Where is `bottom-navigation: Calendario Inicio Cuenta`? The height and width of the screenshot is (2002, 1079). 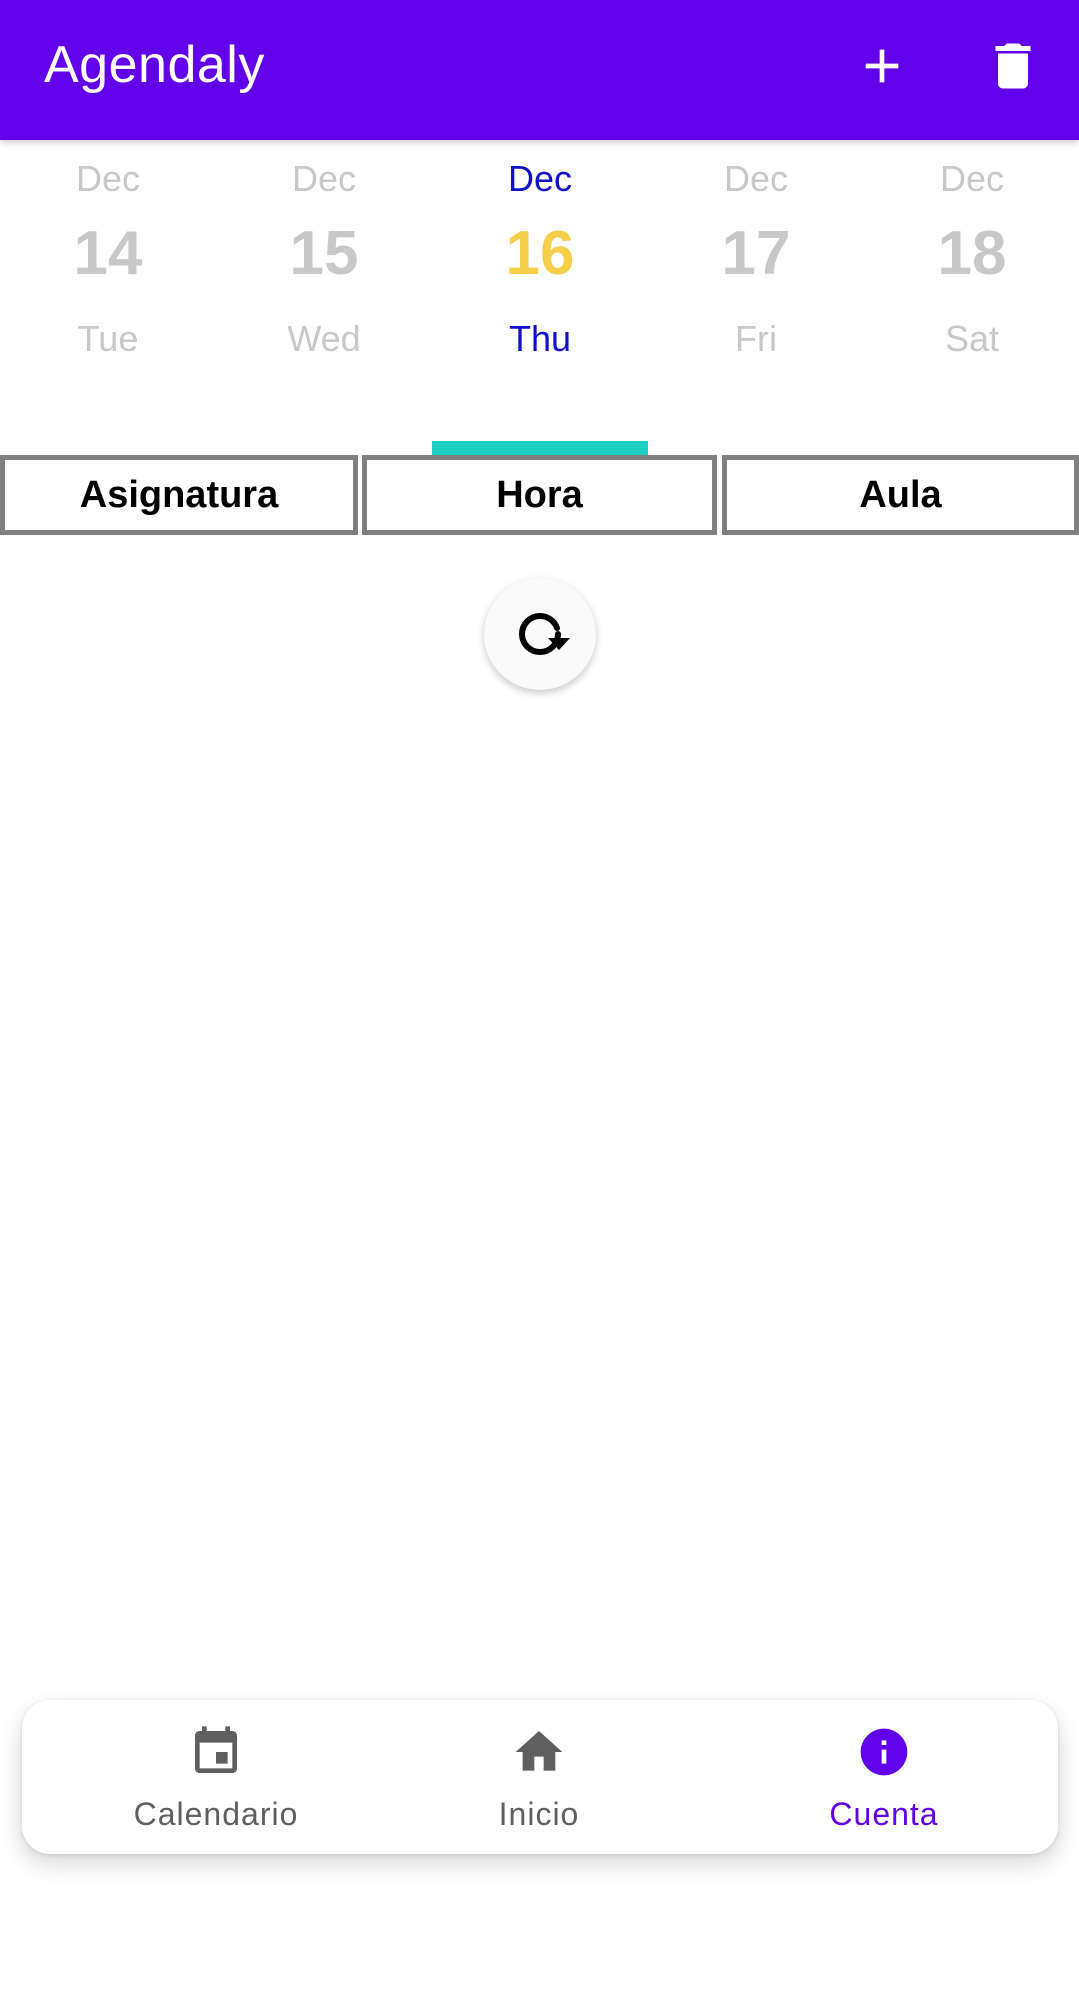
bottom-navigation: Calendario Inicio Cuenta is located at coordinates (540, 1777).